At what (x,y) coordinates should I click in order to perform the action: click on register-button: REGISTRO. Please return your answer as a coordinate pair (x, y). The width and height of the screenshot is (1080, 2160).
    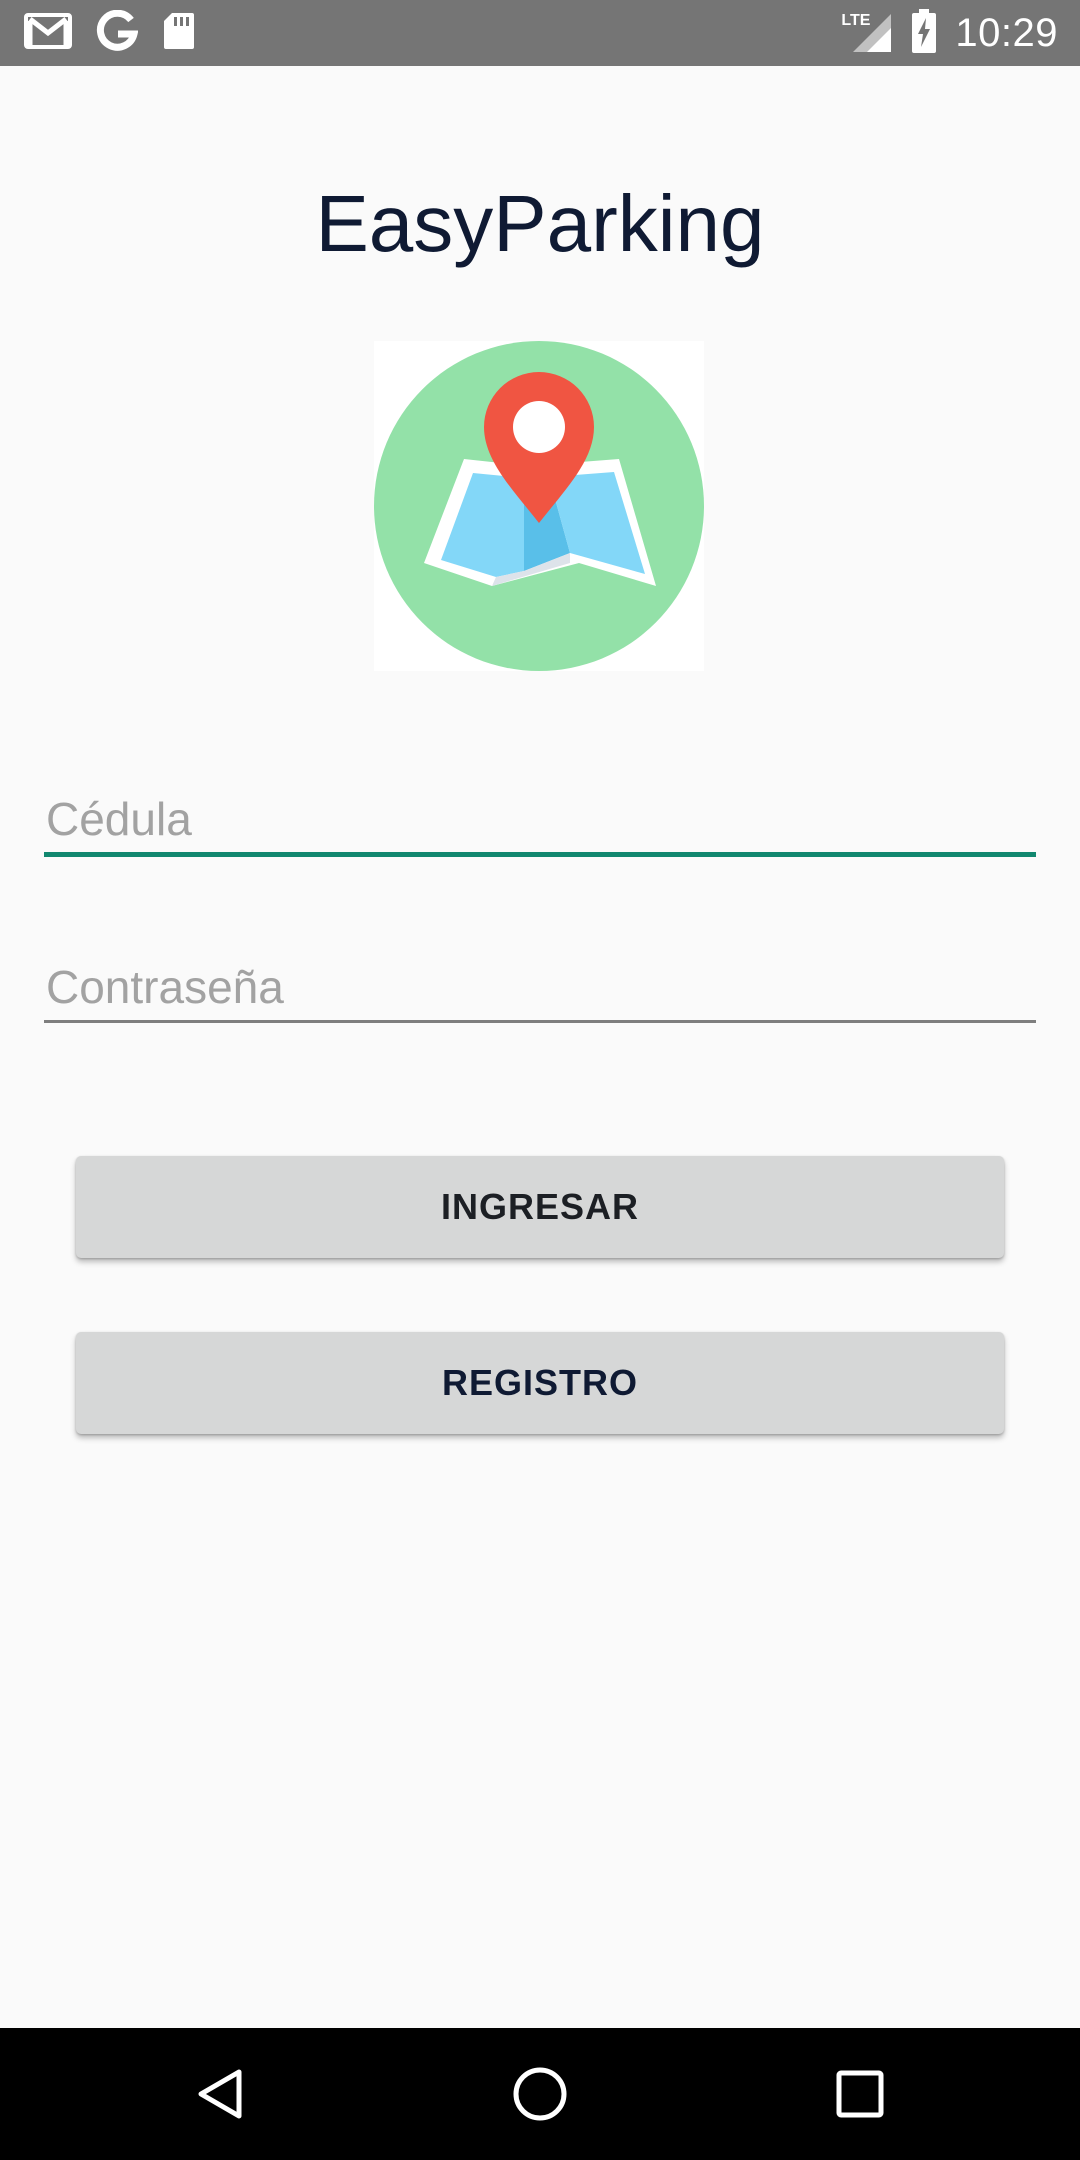
    Looking at the image, I should click on (540, 1383).